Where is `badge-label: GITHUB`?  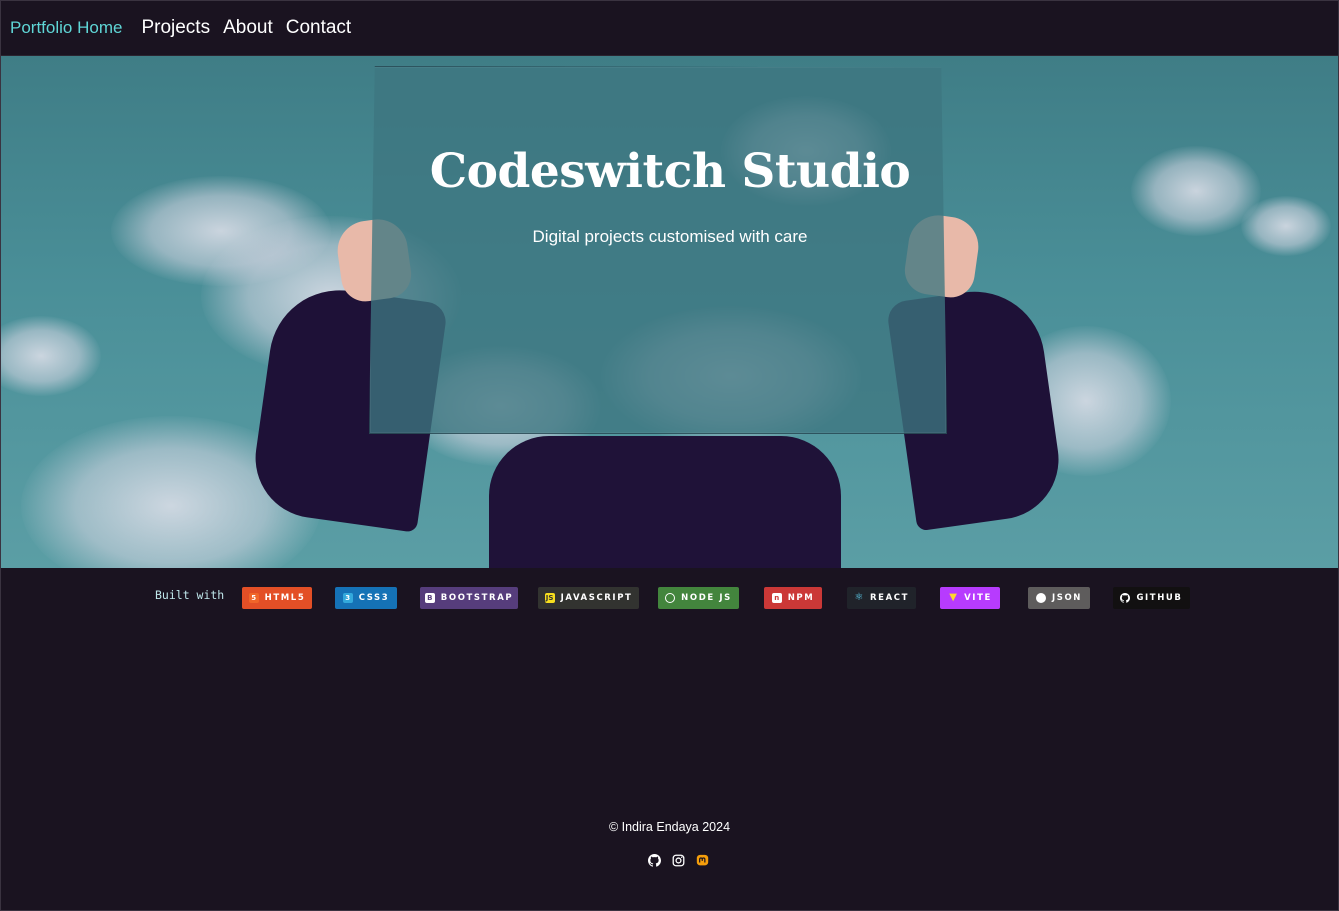
badge-label: GITHUB is located at coordinates (1159, 598).